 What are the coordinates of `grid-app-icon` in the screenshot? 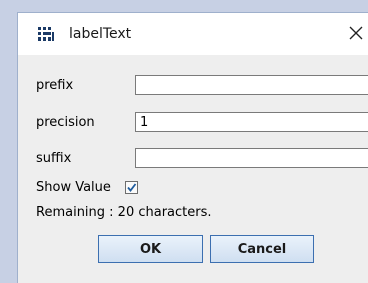 It's located at (46, 34).